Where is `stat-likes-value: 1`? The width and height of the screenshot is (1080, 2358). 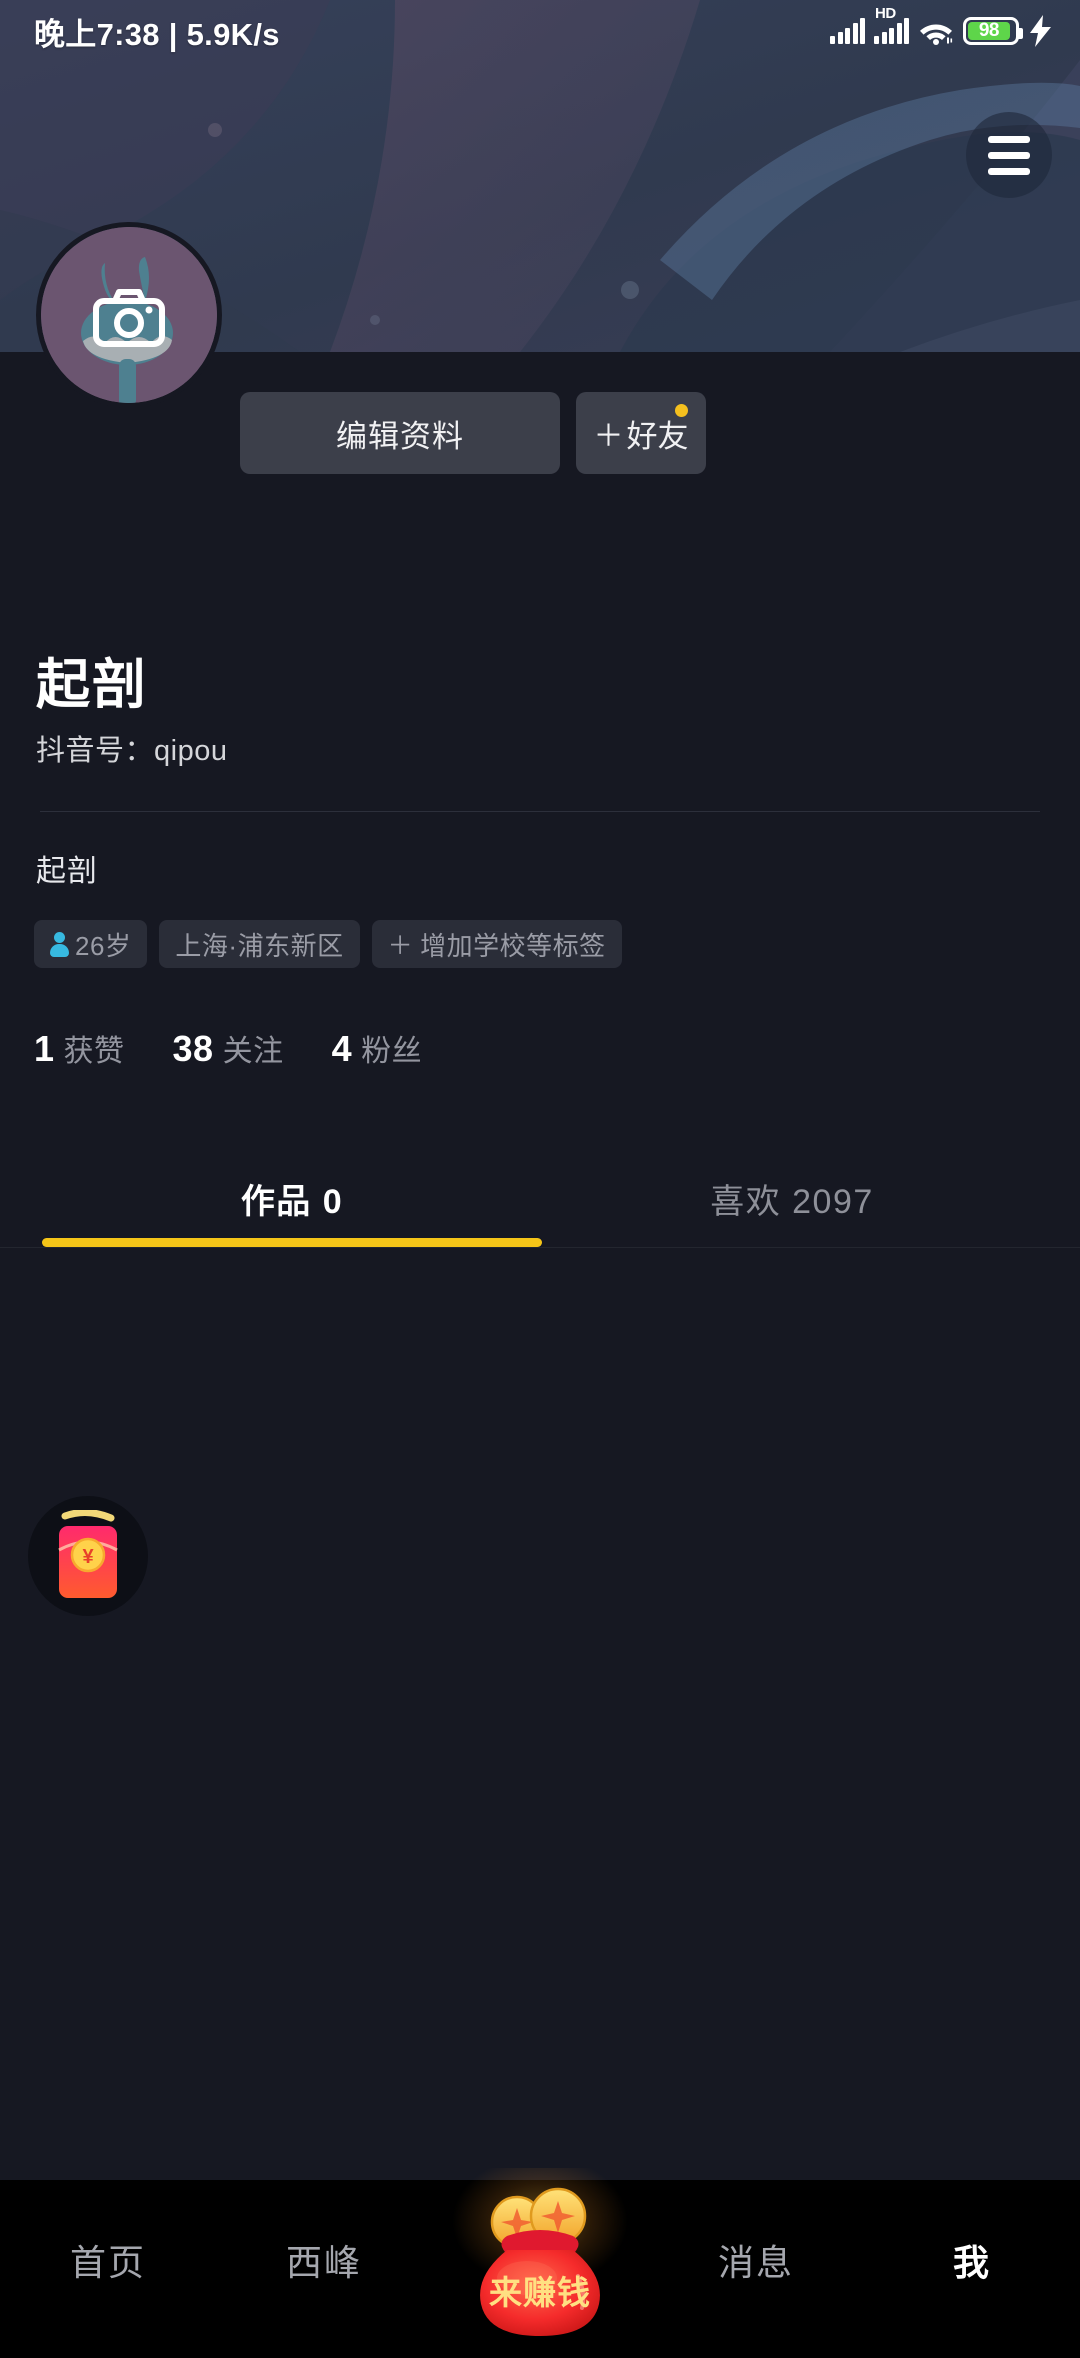
stat-likes-value: 1 is located at coordinates (44, 1048).